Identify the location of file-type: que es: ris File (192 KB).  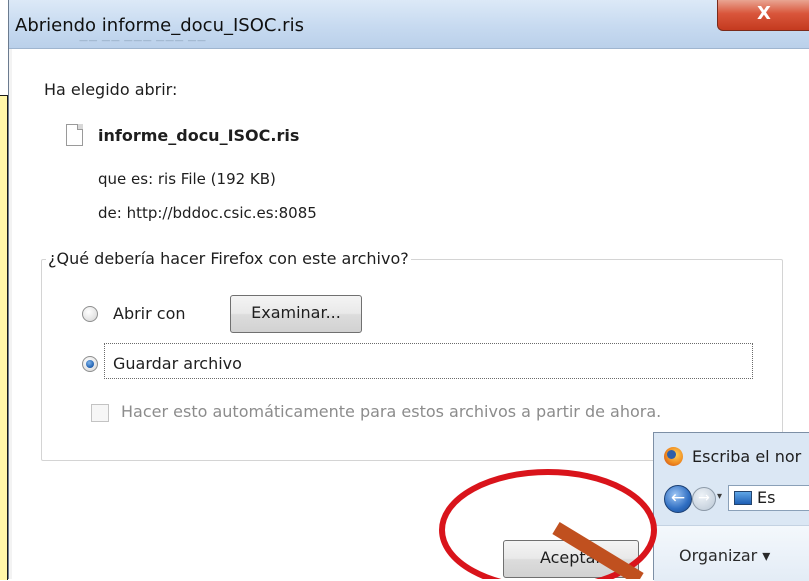
(187, 179).